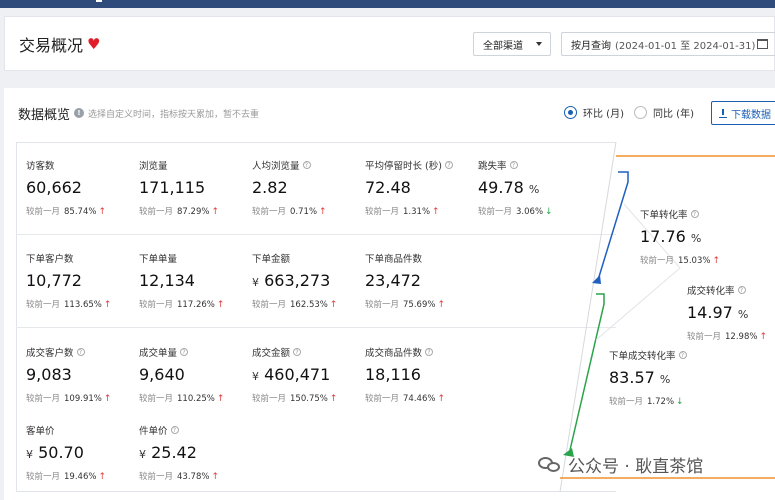  What do you see at coordinates (663, 236) in the screenshot?
I see `metric-value-text: 17.76` at bounding box center [663, 236].